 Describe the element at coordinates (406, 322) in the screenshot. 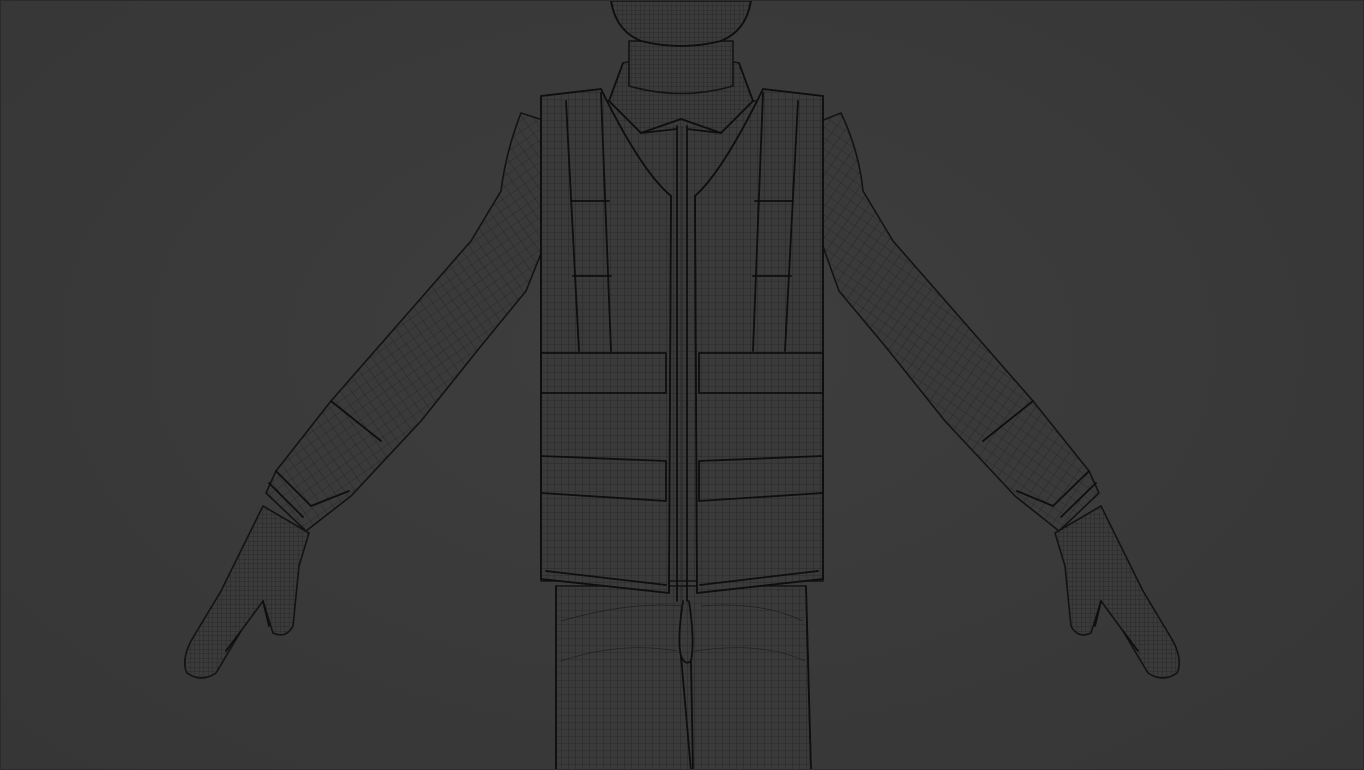

I see `left-sleeve-mesh` at that location.